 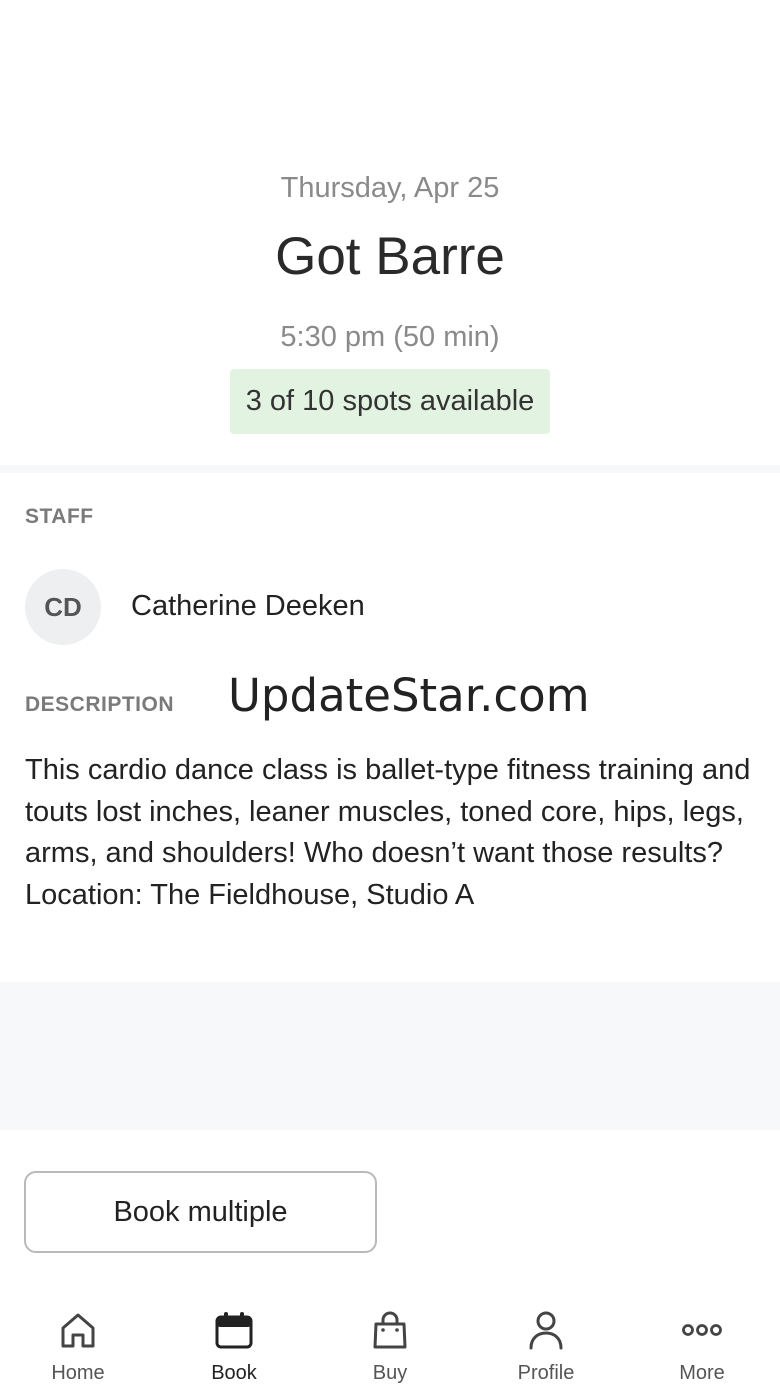 What do you see at coordinates (200, 1212) in the screenshot?
I see `book-multiple-button: Book multiple` at bounding box center [200, 1212].